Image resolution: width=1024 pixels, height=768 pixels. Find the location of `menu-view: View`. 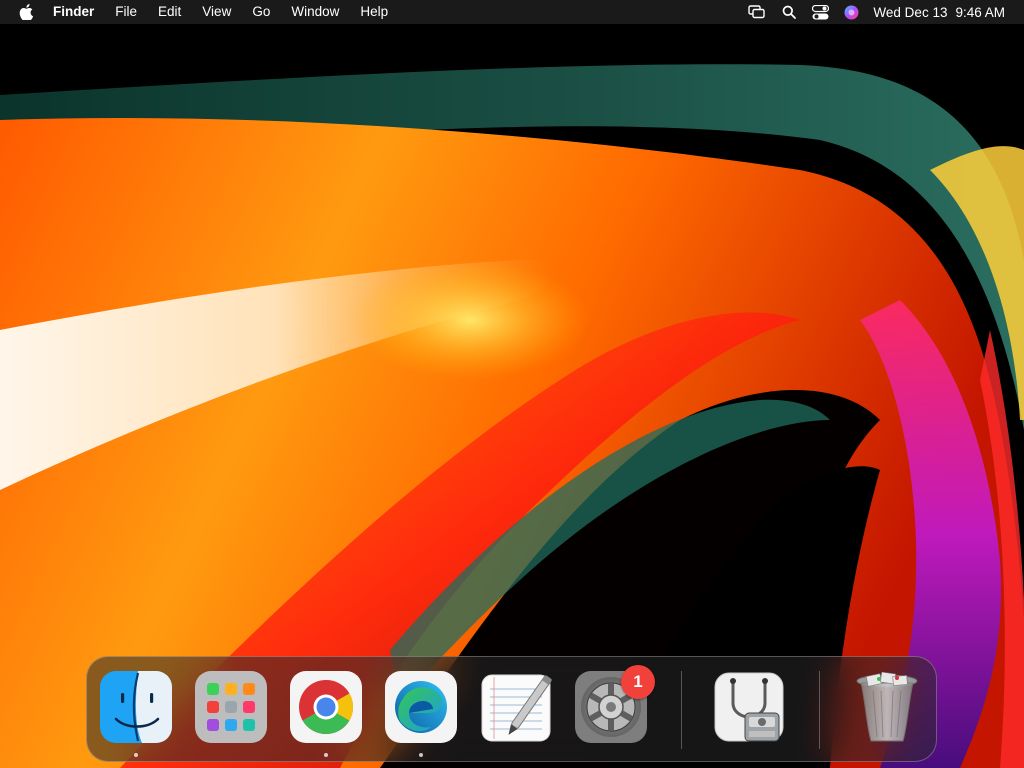

menu-view: View is located at coordinates (216, 12).